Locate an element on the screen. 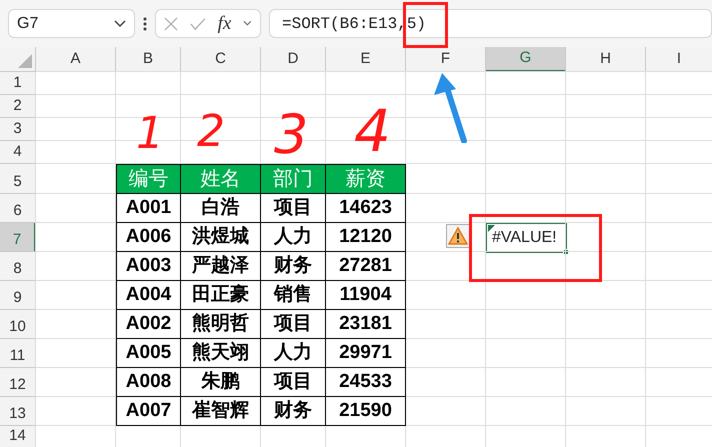 The image size is (712, 447). column-header: C is located at coordinates (221, 59).